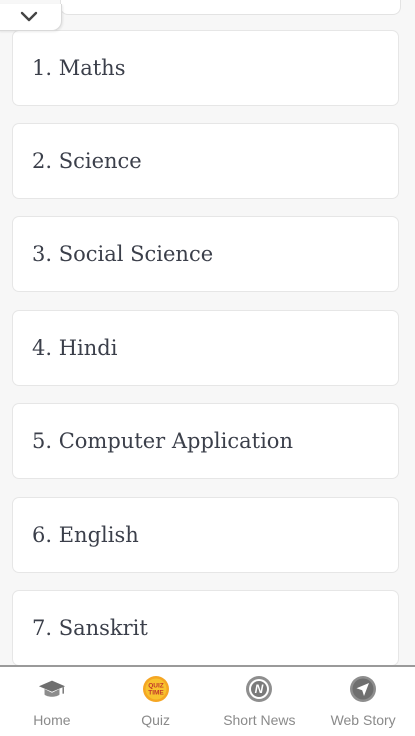 This screenshot has height=736, width=415. I want to click on collapse-toggle, so click(31, 17).